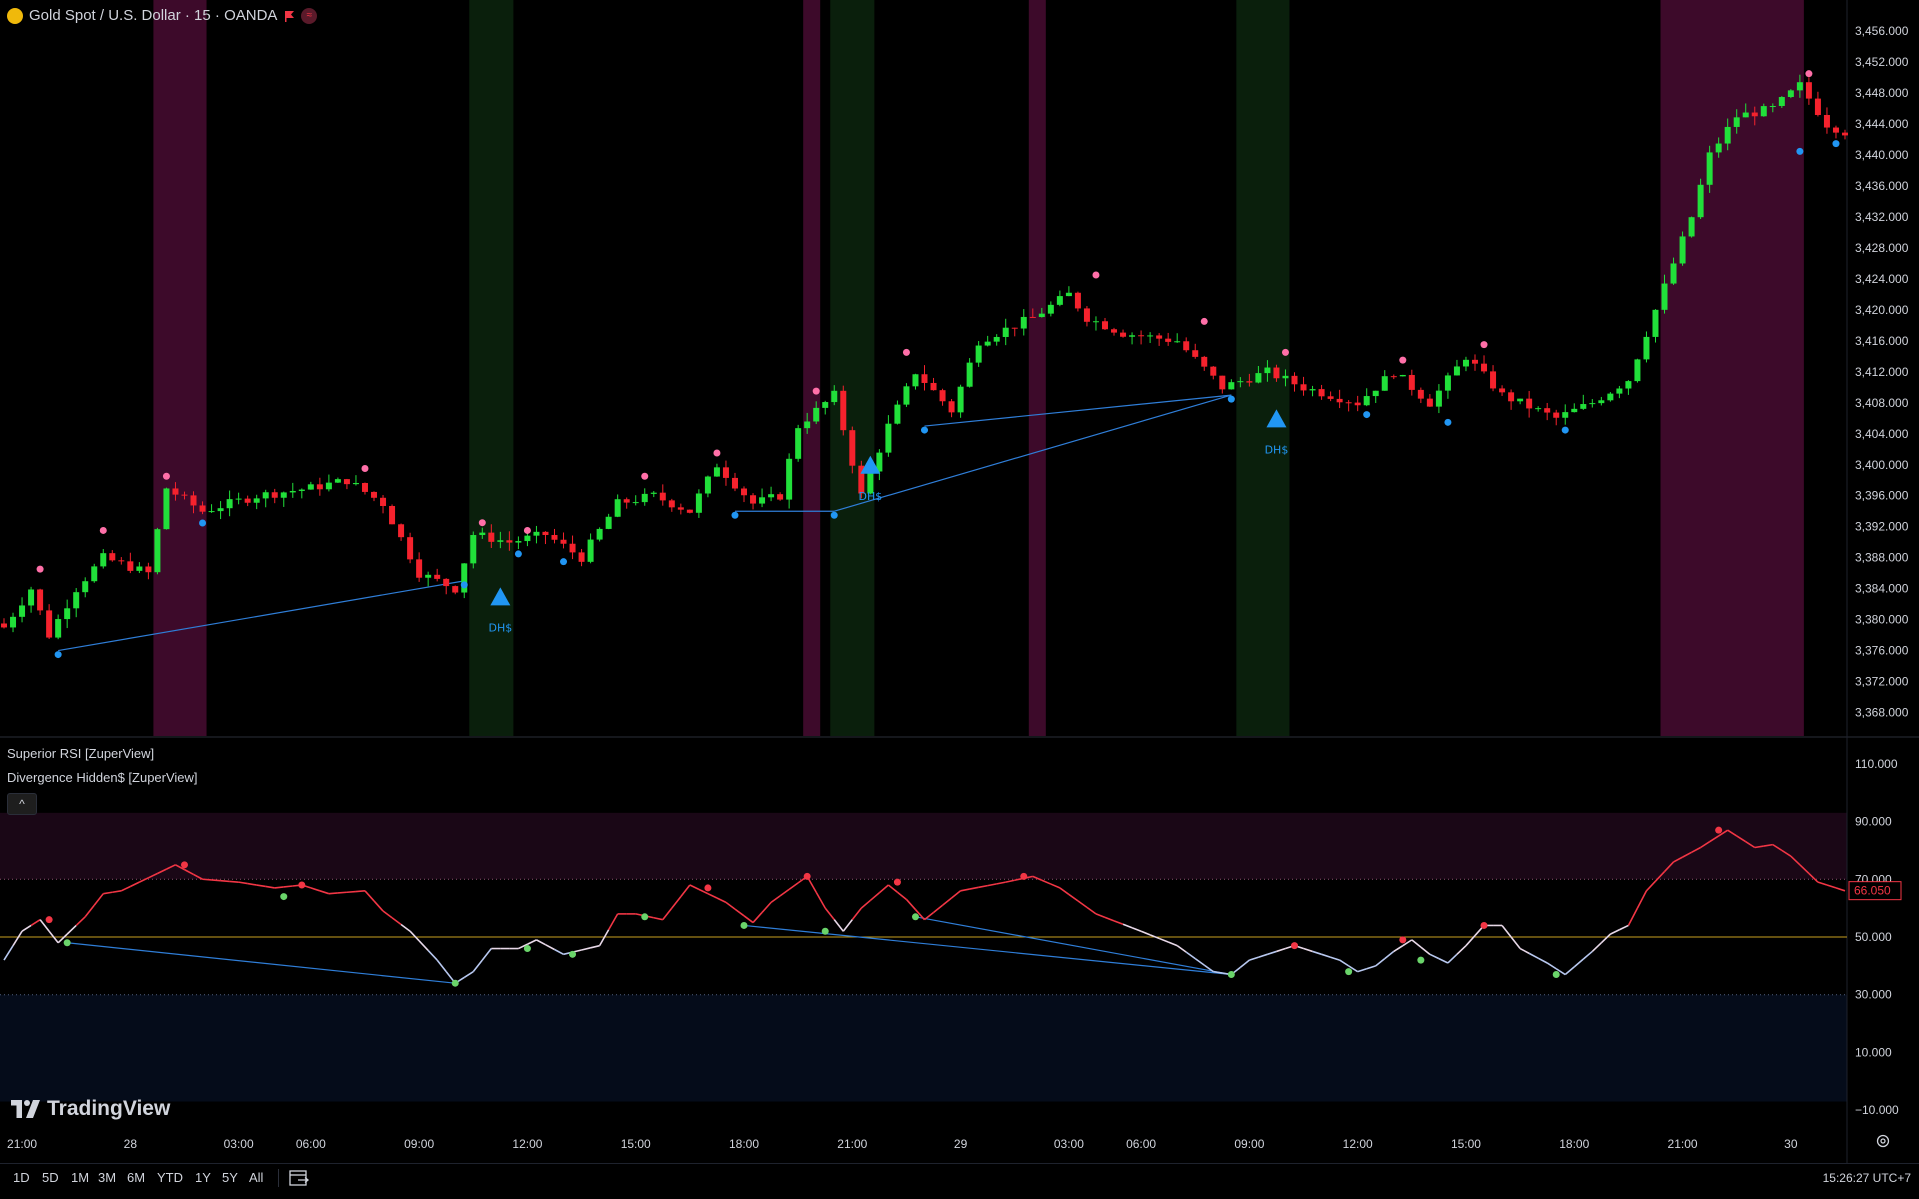  I want to click on price-tick-label: 3,452.000, so click(1882, 62).